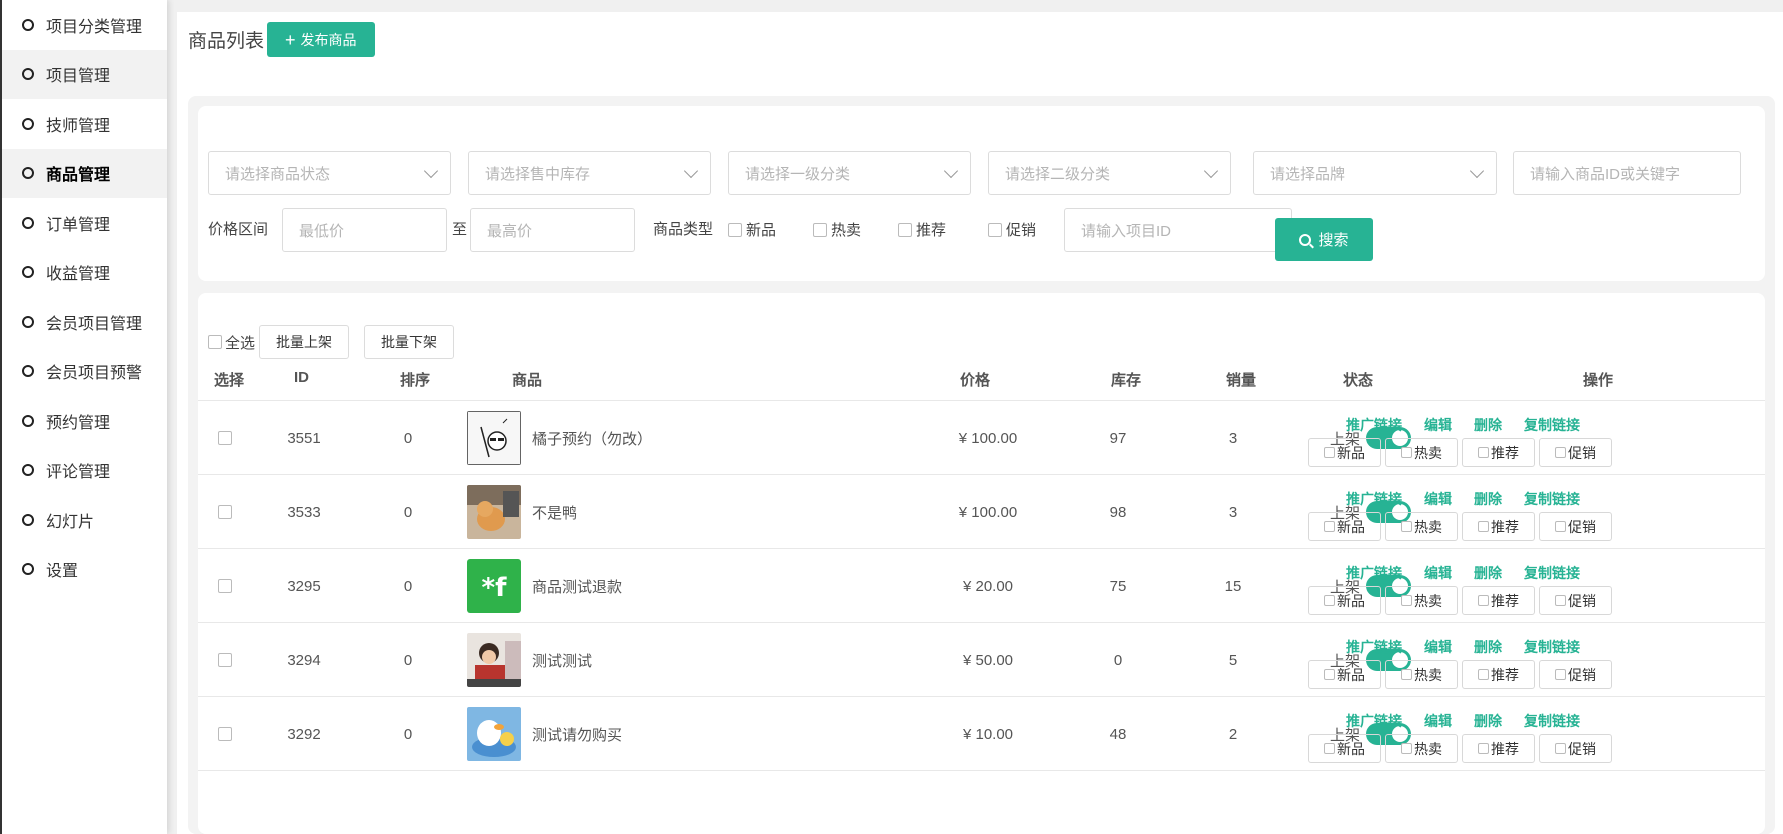 The width and height of the screenshot is (1783, 834). I want to click on row-product: 测试测试, so click(529, 660).